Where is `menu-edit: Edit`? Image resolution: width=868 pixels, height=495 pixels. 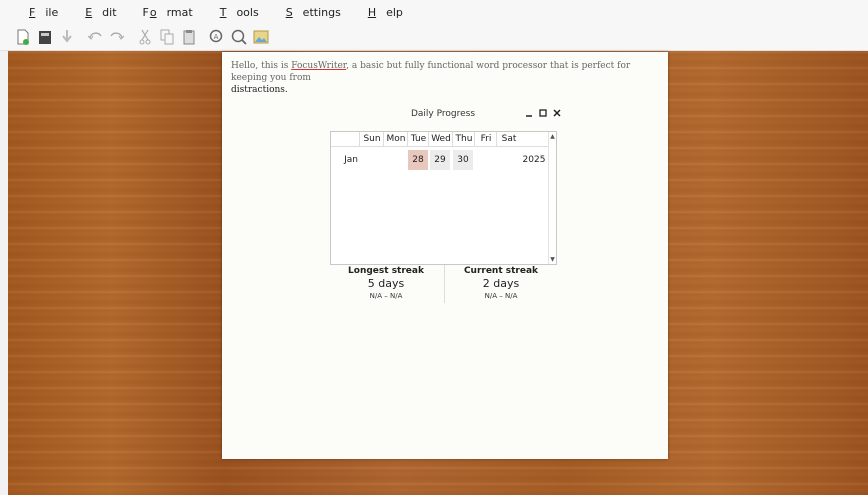
menu-edit: Edit is located at coordinates (93, 12).